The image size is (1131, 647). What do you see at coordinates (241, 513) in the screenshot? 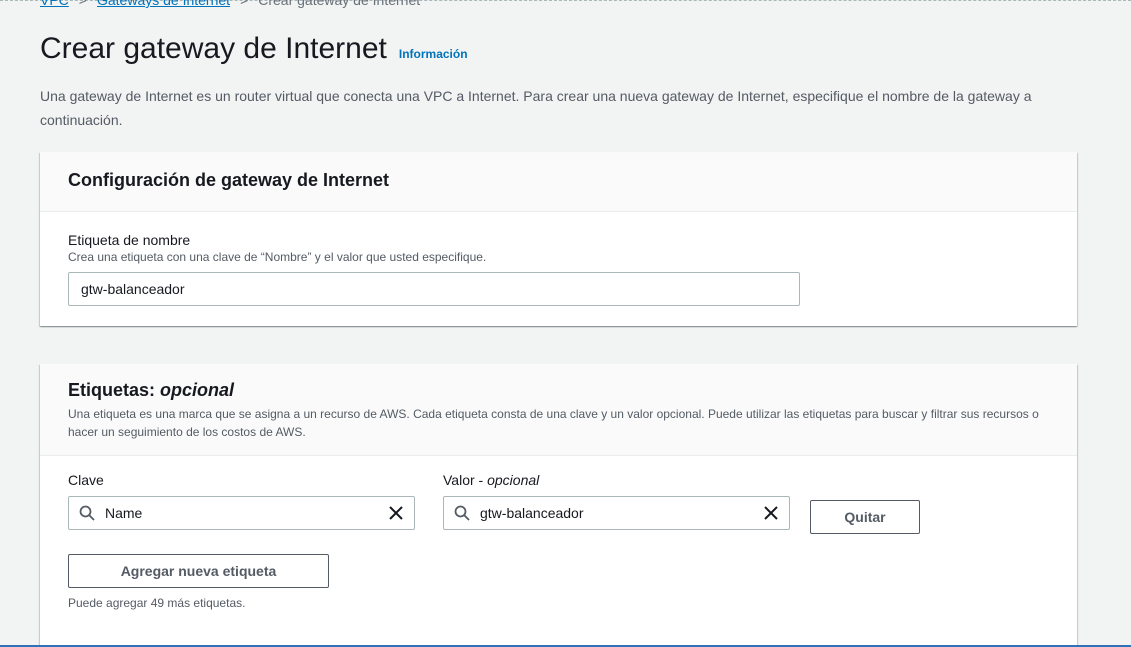
I see `tag-key-input: Name` at bounding box center [241, 513].